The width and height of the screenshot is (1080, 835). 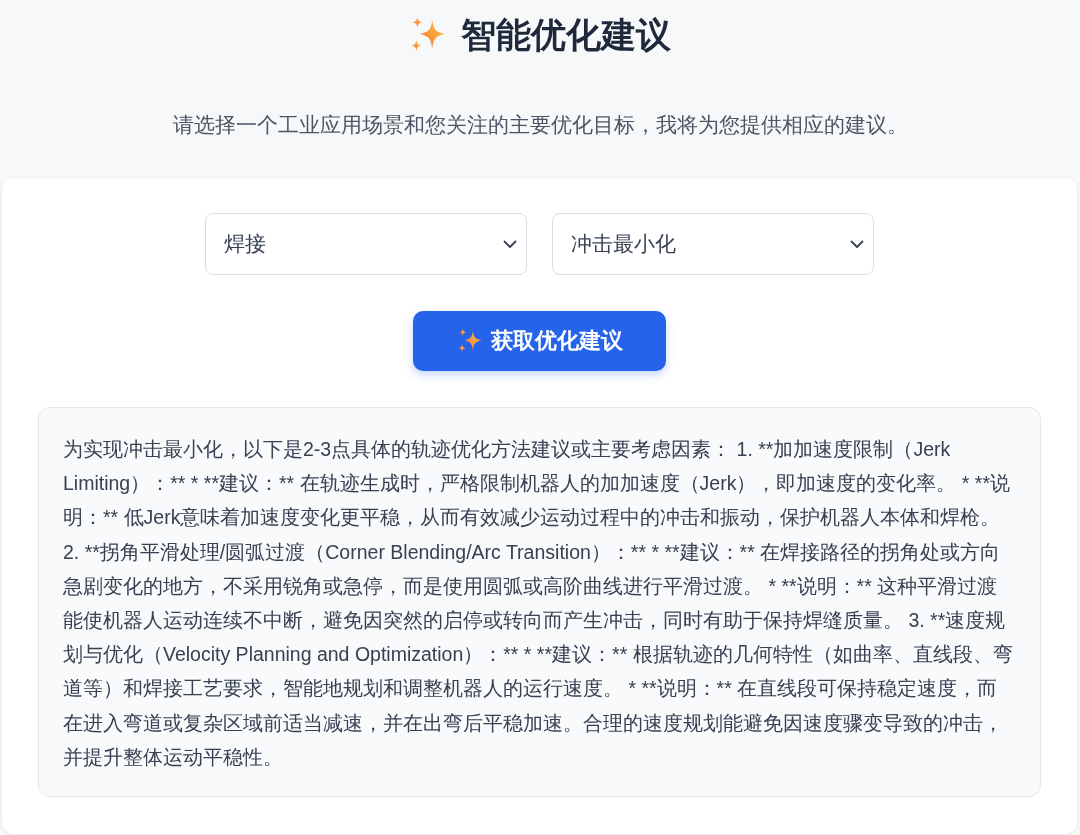 I want to click on dropdown-select: 冲击最小化, so click(x=713, y=244).